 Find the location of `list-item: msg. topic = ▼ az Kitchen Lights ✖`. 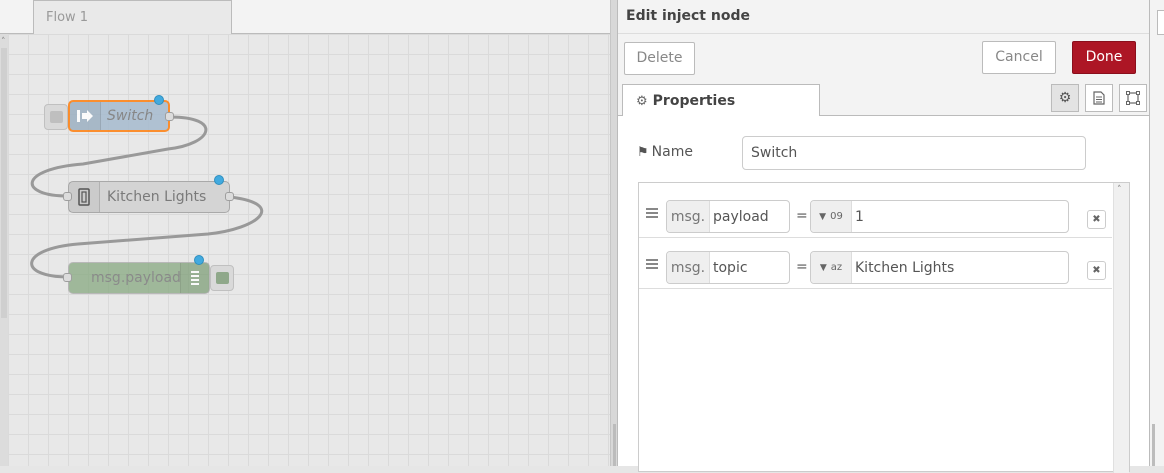

list-item: msg. topic = ▼ az Kitchen Lights ✖ is located at coordinates (875, 263).